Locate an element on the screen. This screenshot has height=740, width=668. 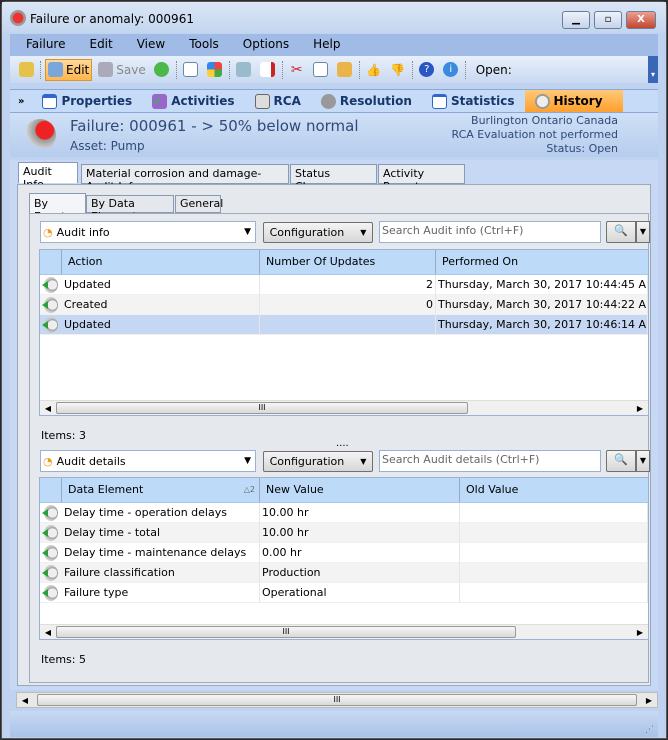
search-audit-details-input: Search Audit details (Ctrl+F) is located at coordinates (490, 461).